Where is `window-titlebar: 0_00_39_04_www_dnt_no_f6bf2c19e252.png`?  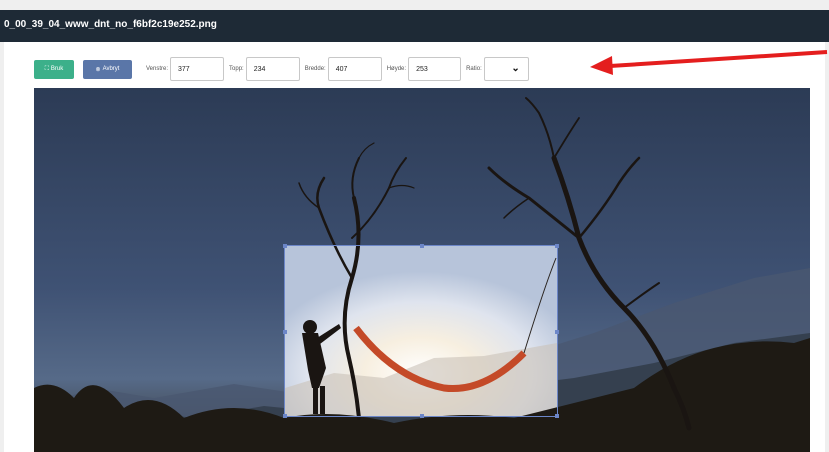
window-titlebar: 0_00_39_04_www_dnt_no_f6bf2c19e252.png is located at coordinates (414, 26).